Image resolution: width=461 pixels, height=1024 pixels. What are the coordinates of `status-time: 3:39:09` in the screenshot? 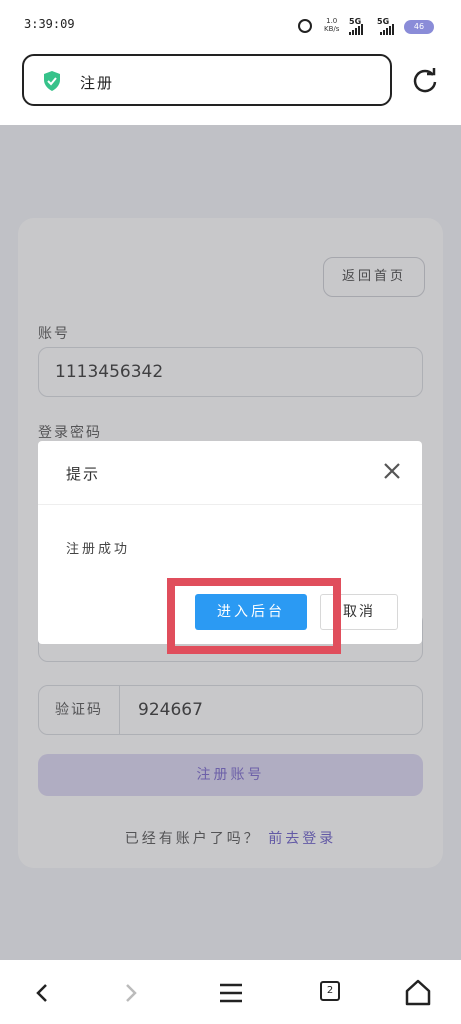 It's located at (49, 24).